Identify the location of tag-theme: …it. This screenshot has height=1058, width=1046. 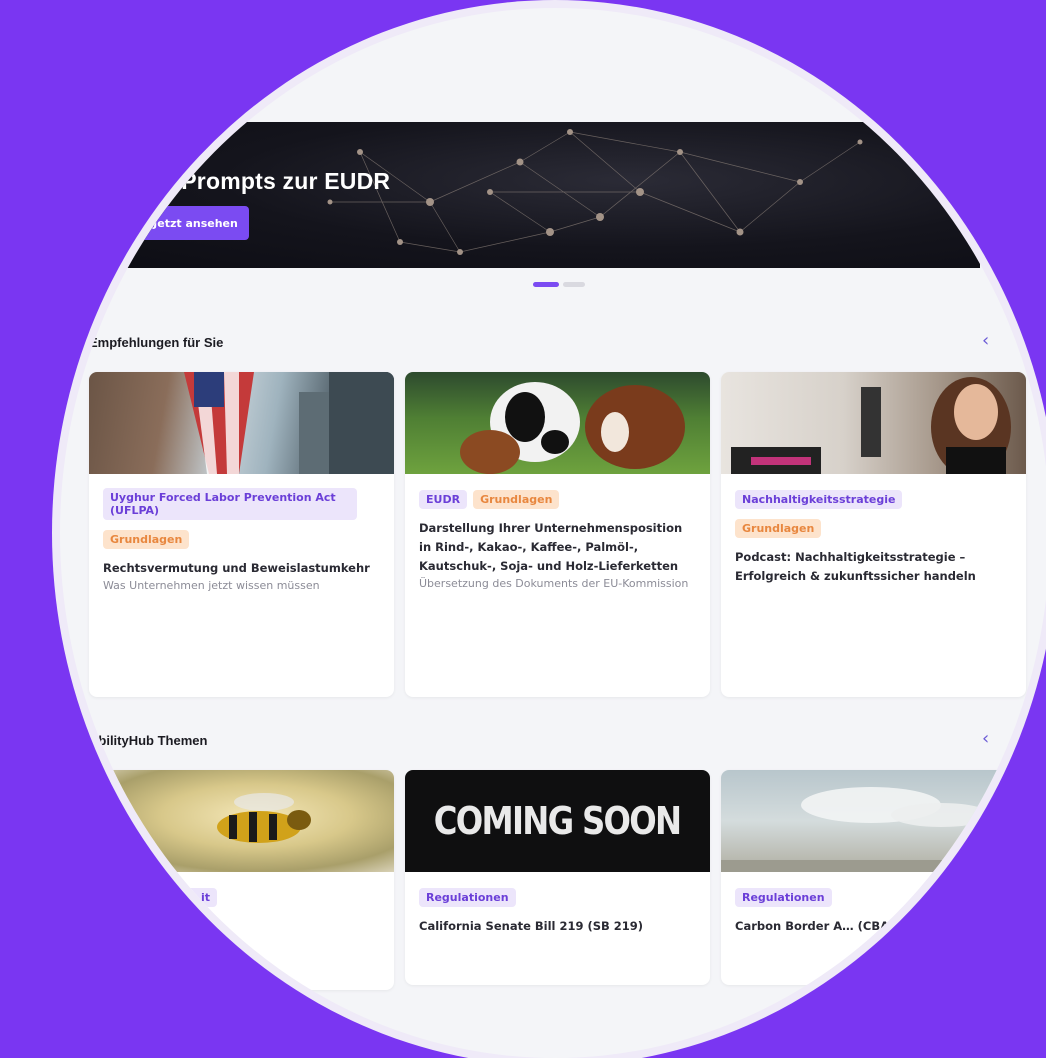
(200, 897).